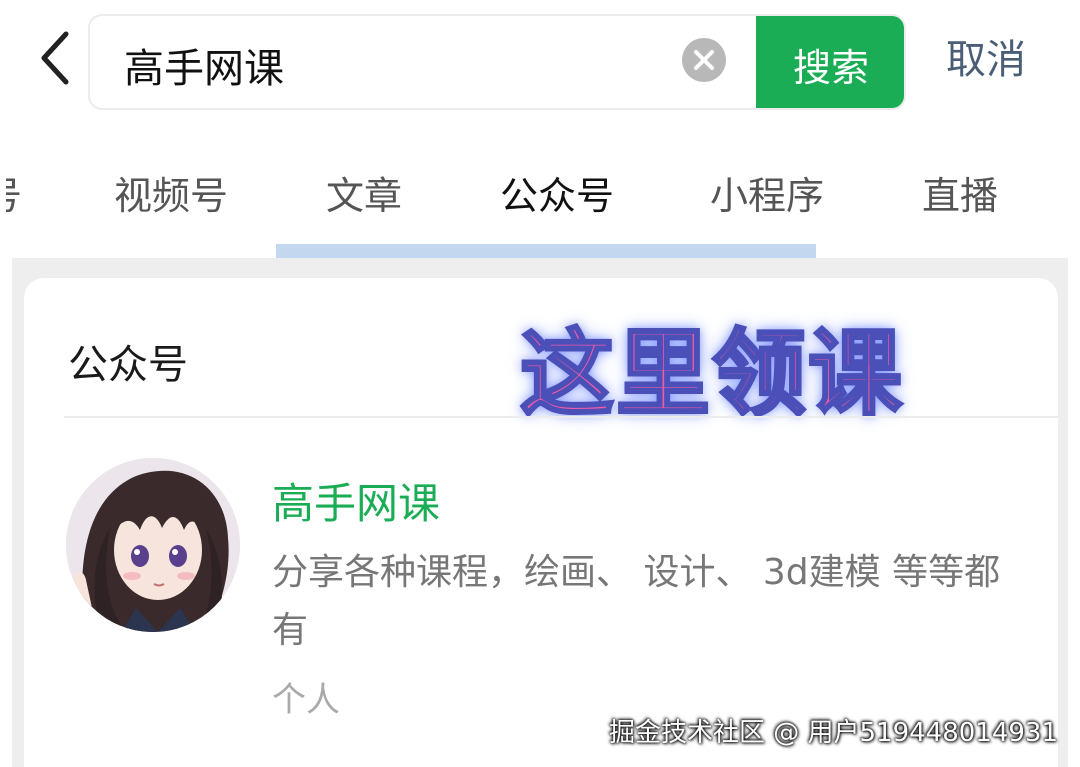 The height and width of the screenshot is (767, 1080). Describe the element at coordinates (960, 196) in the screenshot. I see `tab-live: 直播` at that location.